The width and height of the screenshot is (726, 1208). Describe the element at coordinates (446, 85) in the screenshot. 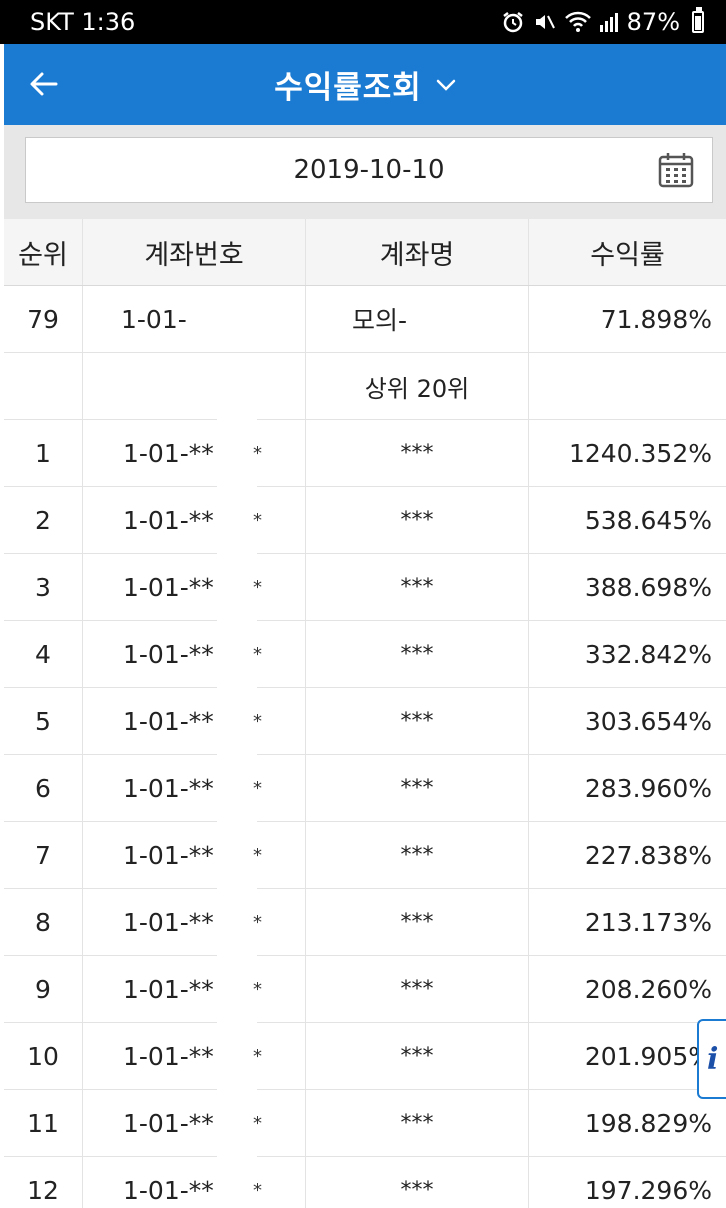

I see `chevron-down-icon` at that location.